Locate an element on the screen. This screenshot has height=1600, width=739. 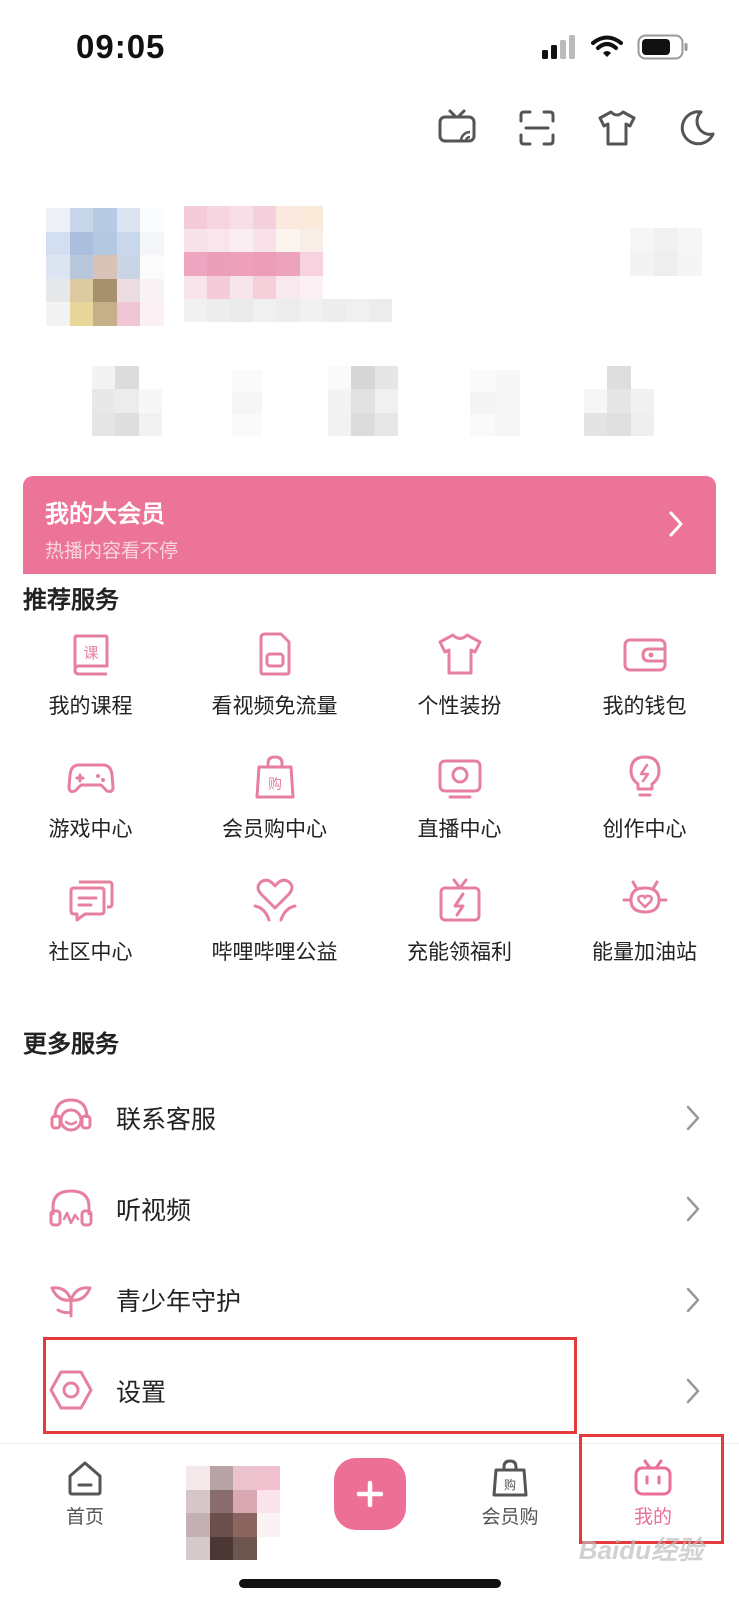
grid-item-member-shop: 购 会员购中心 is located at coordinates (274, 798).